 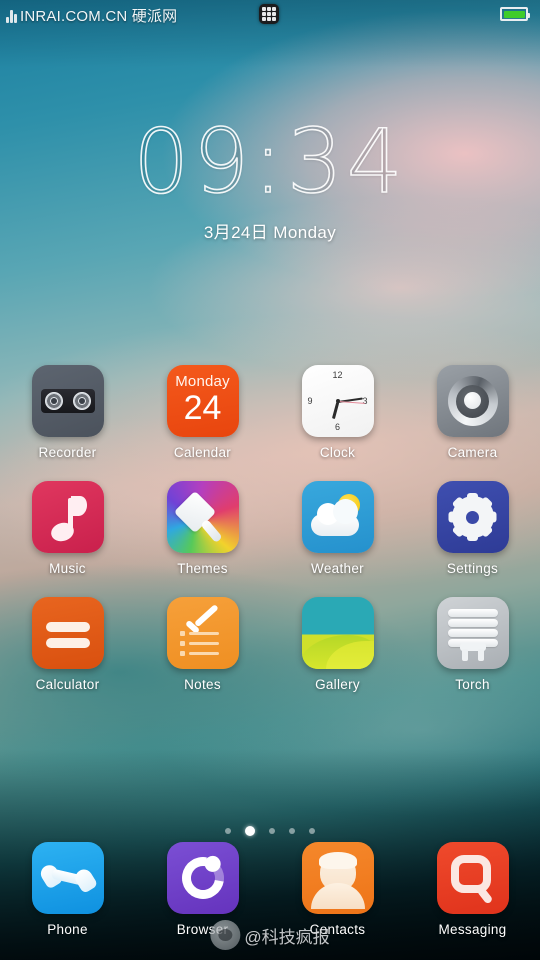 I want to click on app-contacts: Contacts, so click(x=338, y=889).